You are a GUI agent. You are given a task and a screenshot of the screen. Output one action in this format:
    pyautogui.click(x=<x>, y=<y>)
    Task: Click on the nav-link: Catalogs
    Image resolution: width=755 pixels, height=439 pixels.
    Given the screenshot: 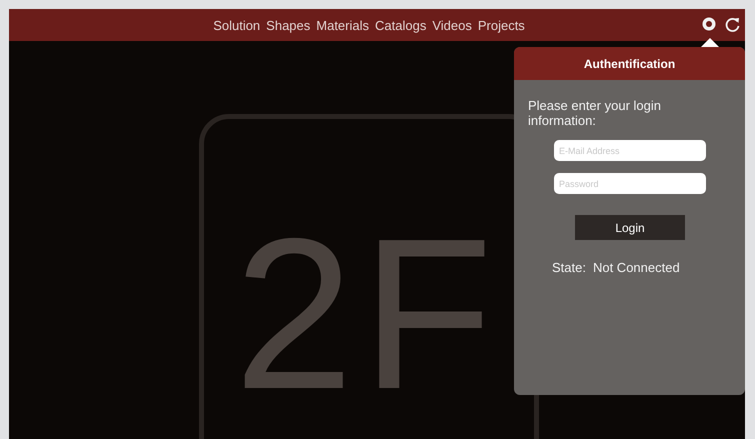 What is the action you would take?
    pyautogui.click(x=400, y=25)
    